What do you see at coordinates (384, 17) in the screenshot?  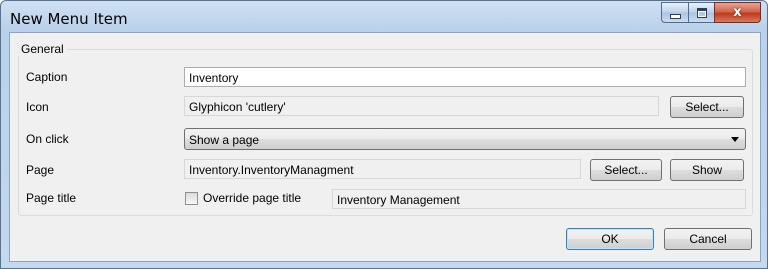 I see `title-bar: New Menu Item x` at bounding box center [384, 17].